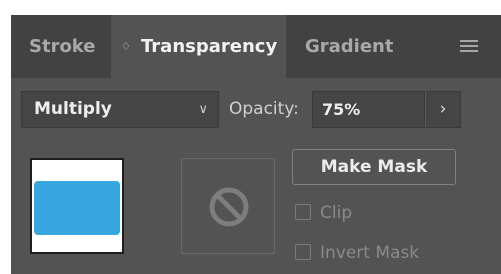 This screenshot has width=501, height=274. I want to click on opacity-input: 75%, so click(368, 109).